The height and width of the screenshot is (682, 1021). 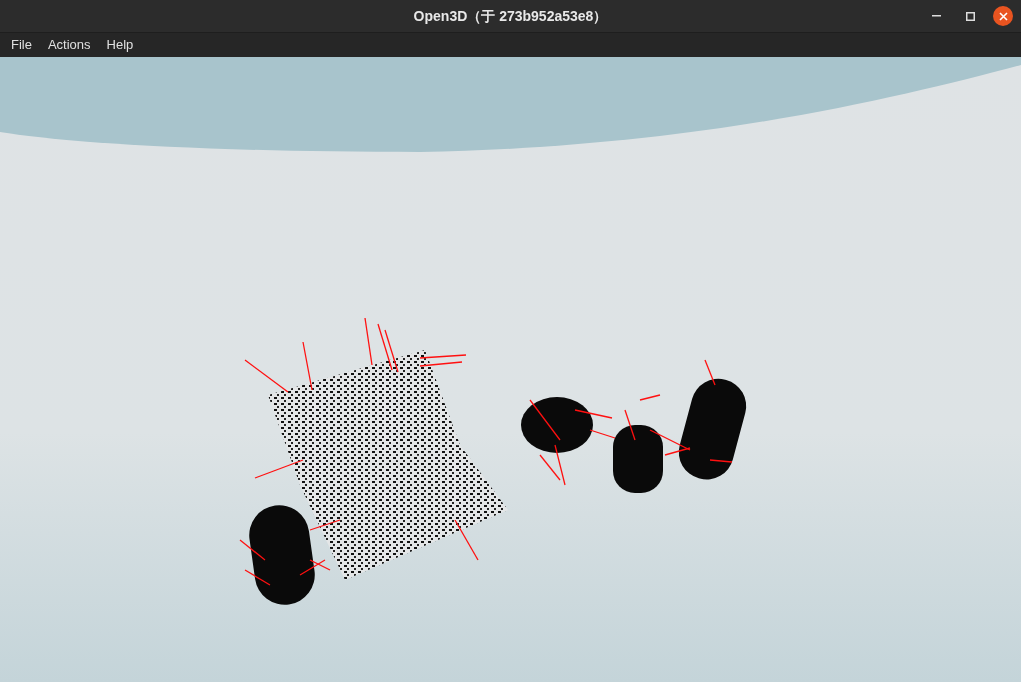 I want to click on menu-item: Help, so click(x=120, y=45).